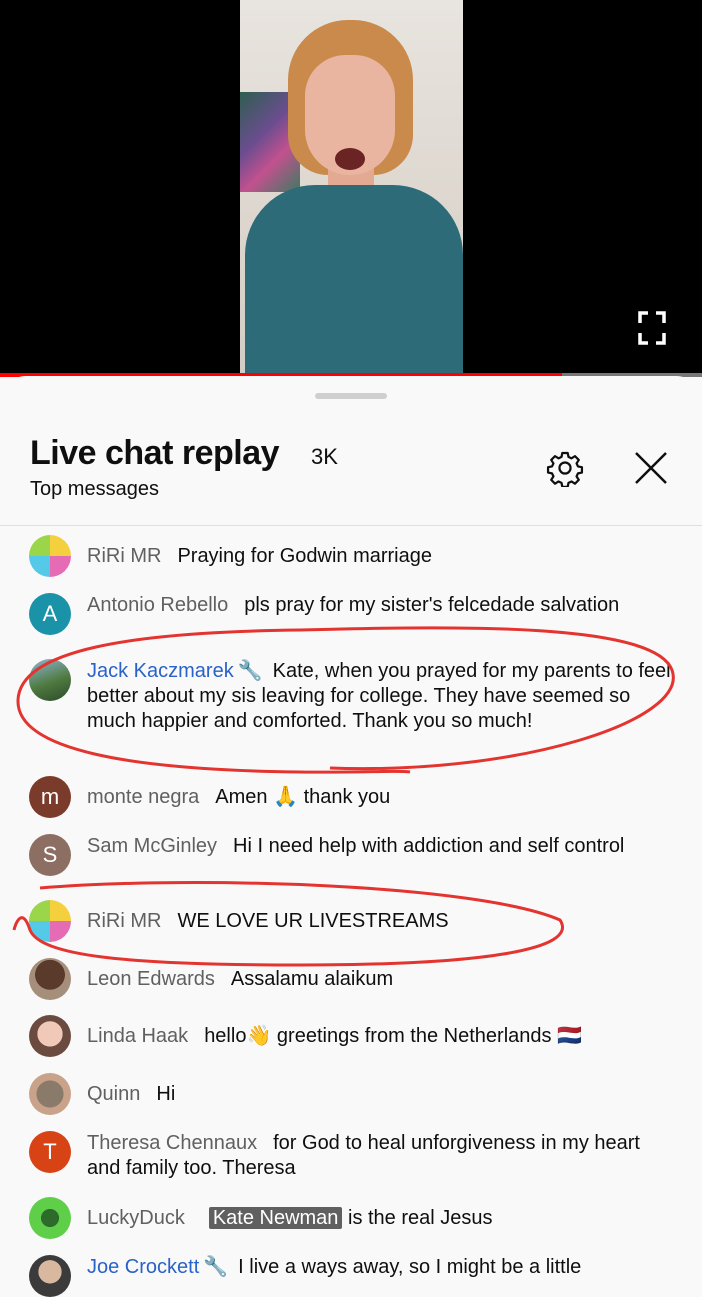 This screenshot has width=702, height=1297. I want to click on avatar: m, so click(50, 797).